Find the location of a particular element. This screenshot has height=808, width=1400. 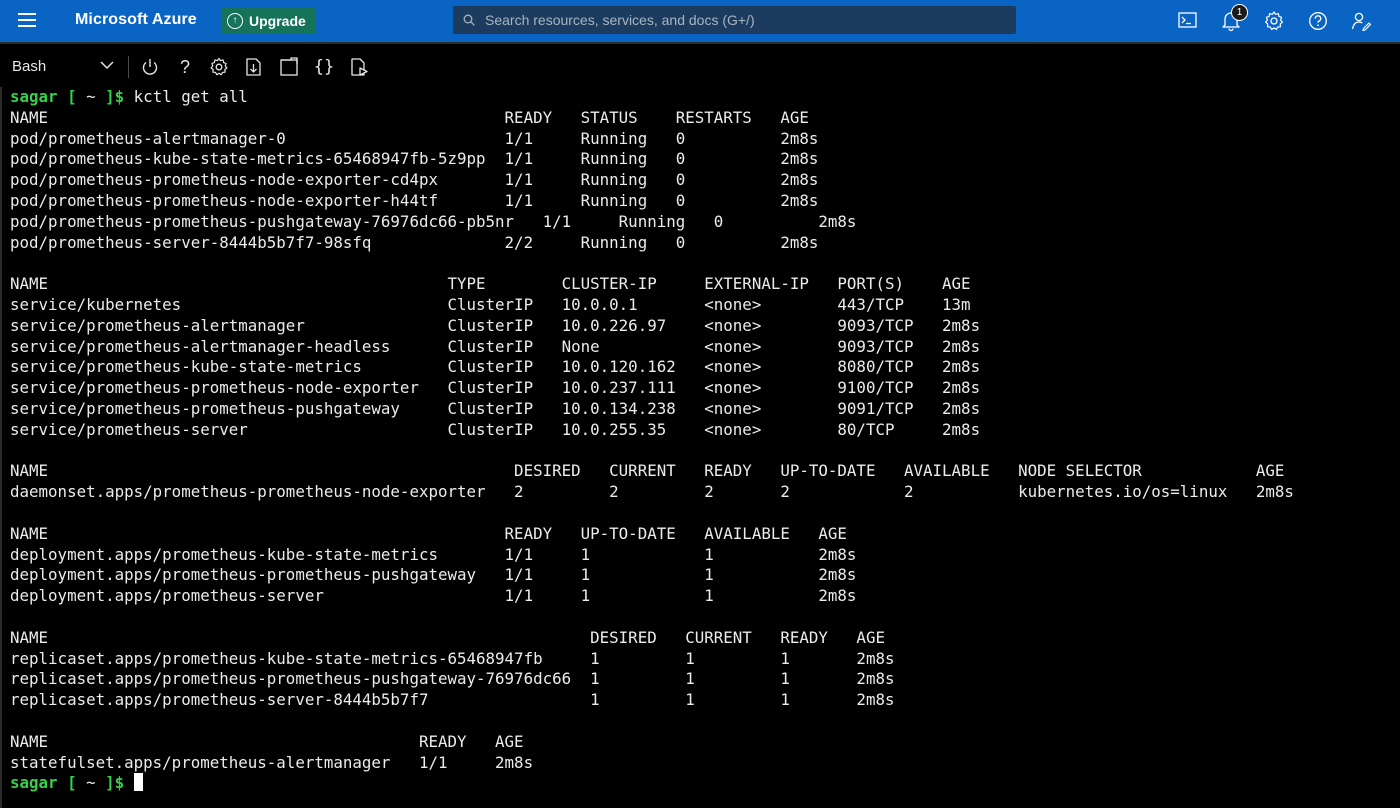

upgrade-arrow-icon: ↑ is located at coordinates (235, 20).